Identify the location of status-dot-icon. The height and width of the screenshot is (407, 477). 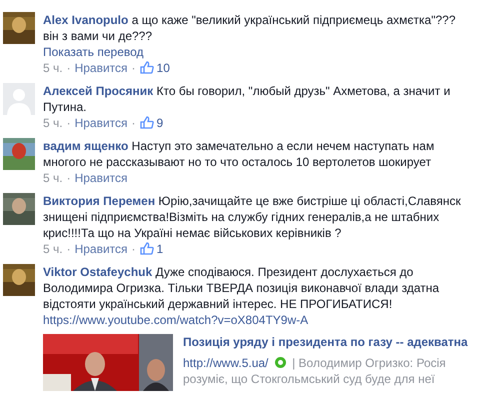
(280, 362).